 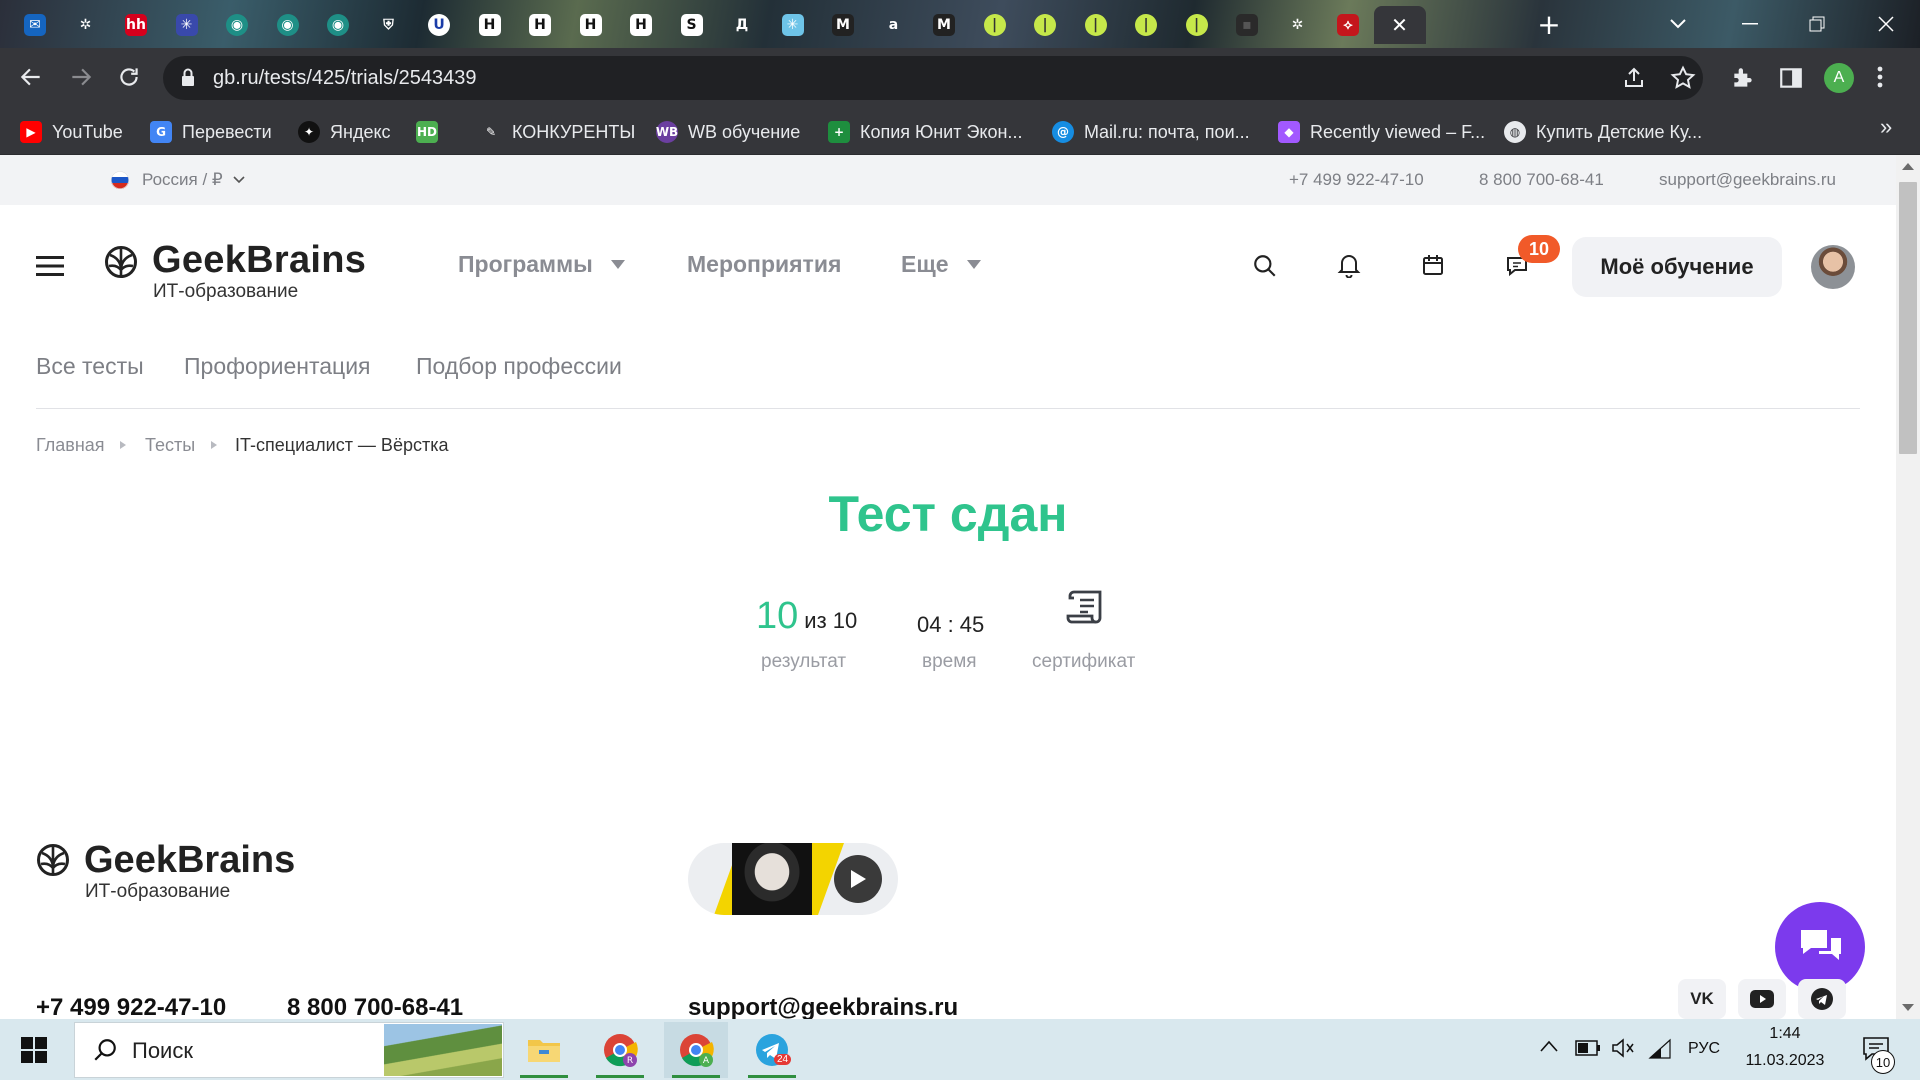 What do you see at coordinates (211, 132) in the screenshot?
I see `bookmark-item: G Перевести` at bounding box center [211, 132].